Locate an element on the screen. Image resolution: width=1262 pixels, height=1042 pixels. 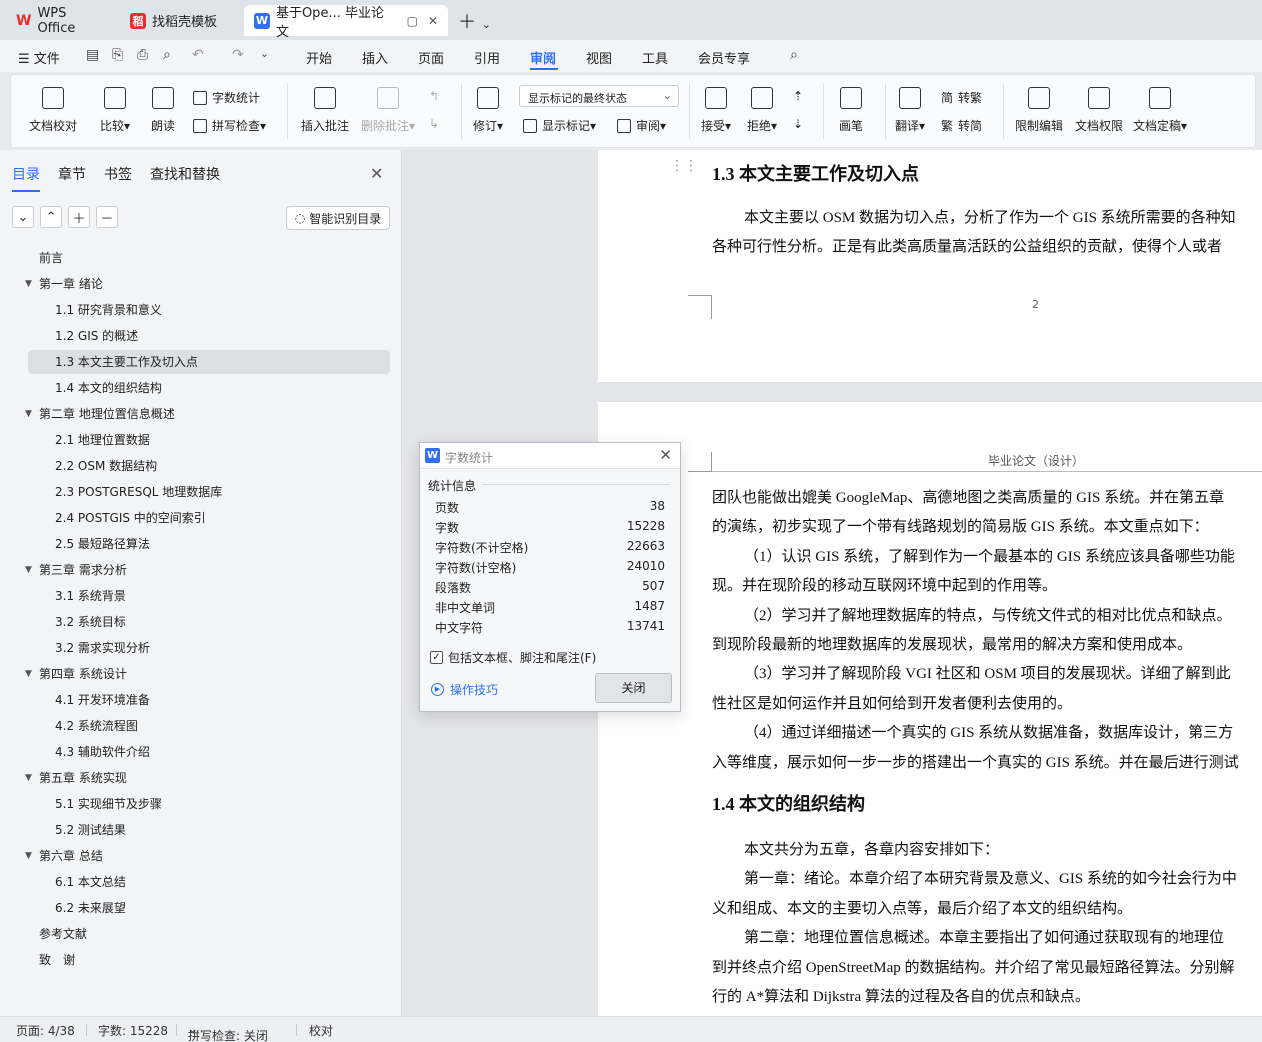
save-icon: ▤ is located at coordinates (92, 55).